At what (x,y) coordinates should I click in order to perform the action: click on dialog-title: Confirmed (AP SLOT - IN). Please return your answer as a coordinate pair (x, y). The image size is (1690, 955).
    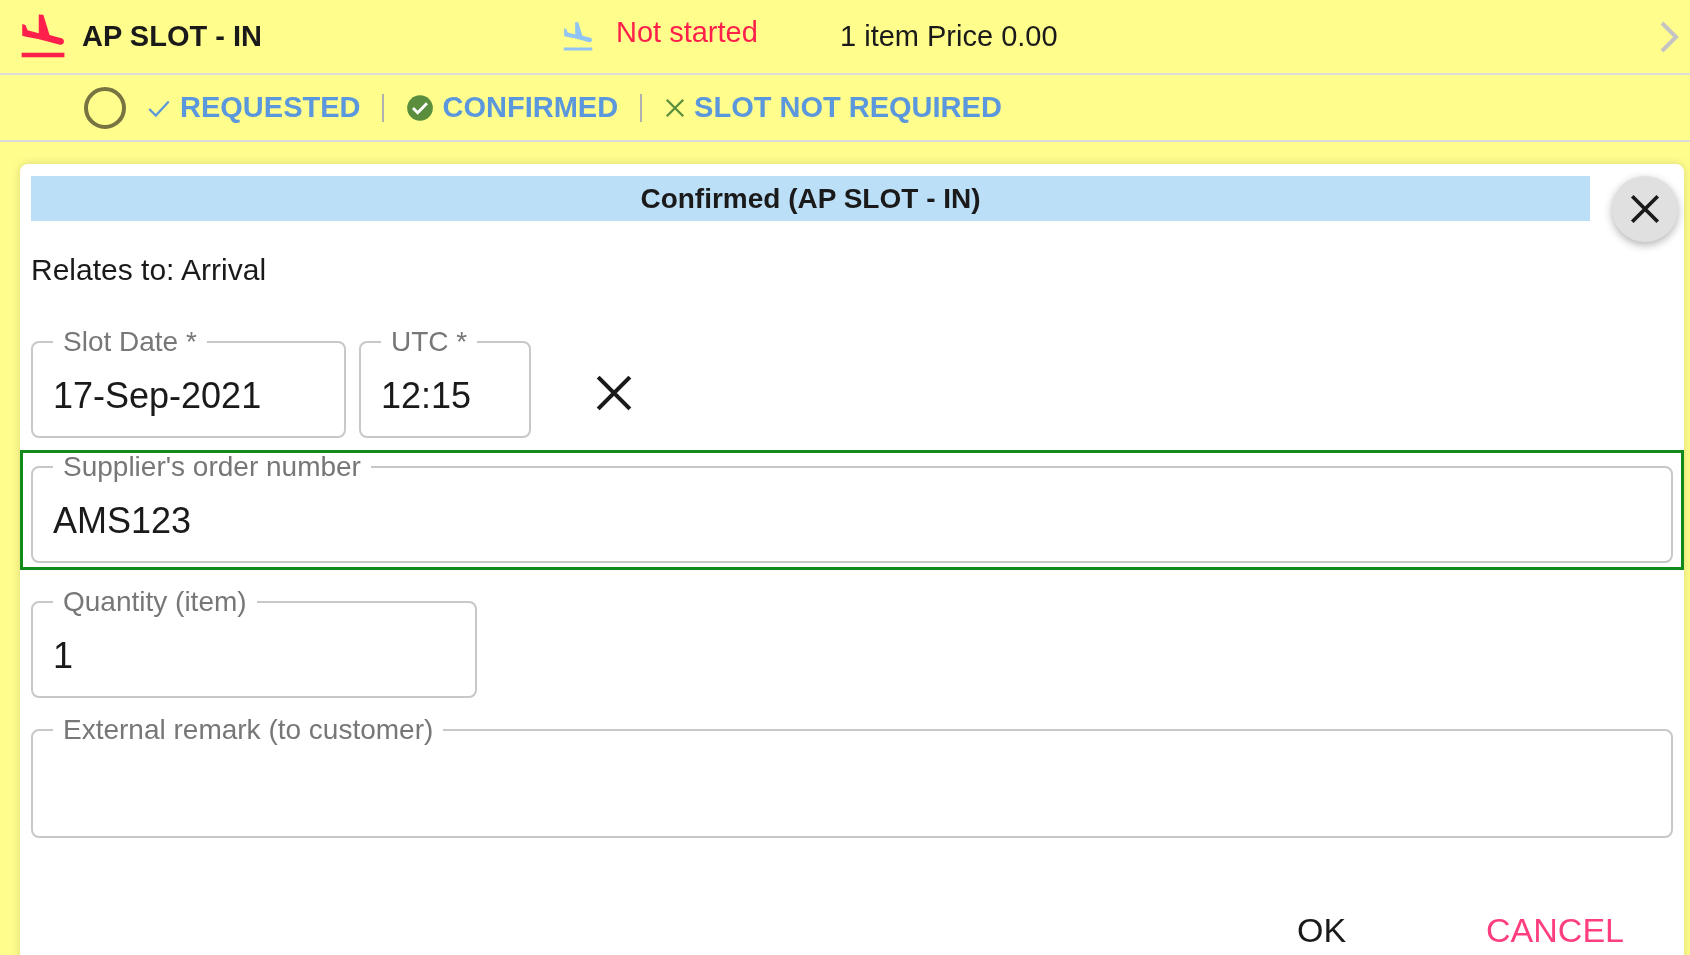
    Looking at the image, I should click on (810, 198).